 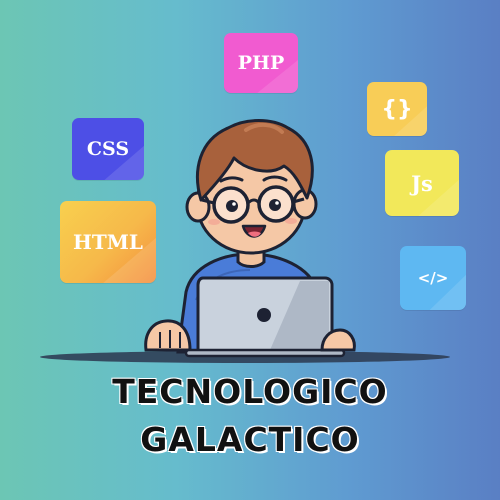 What do you see at coordinates (265, 353) in the screenshot?
I see `laptop-base` at bounding box center [265, 353].